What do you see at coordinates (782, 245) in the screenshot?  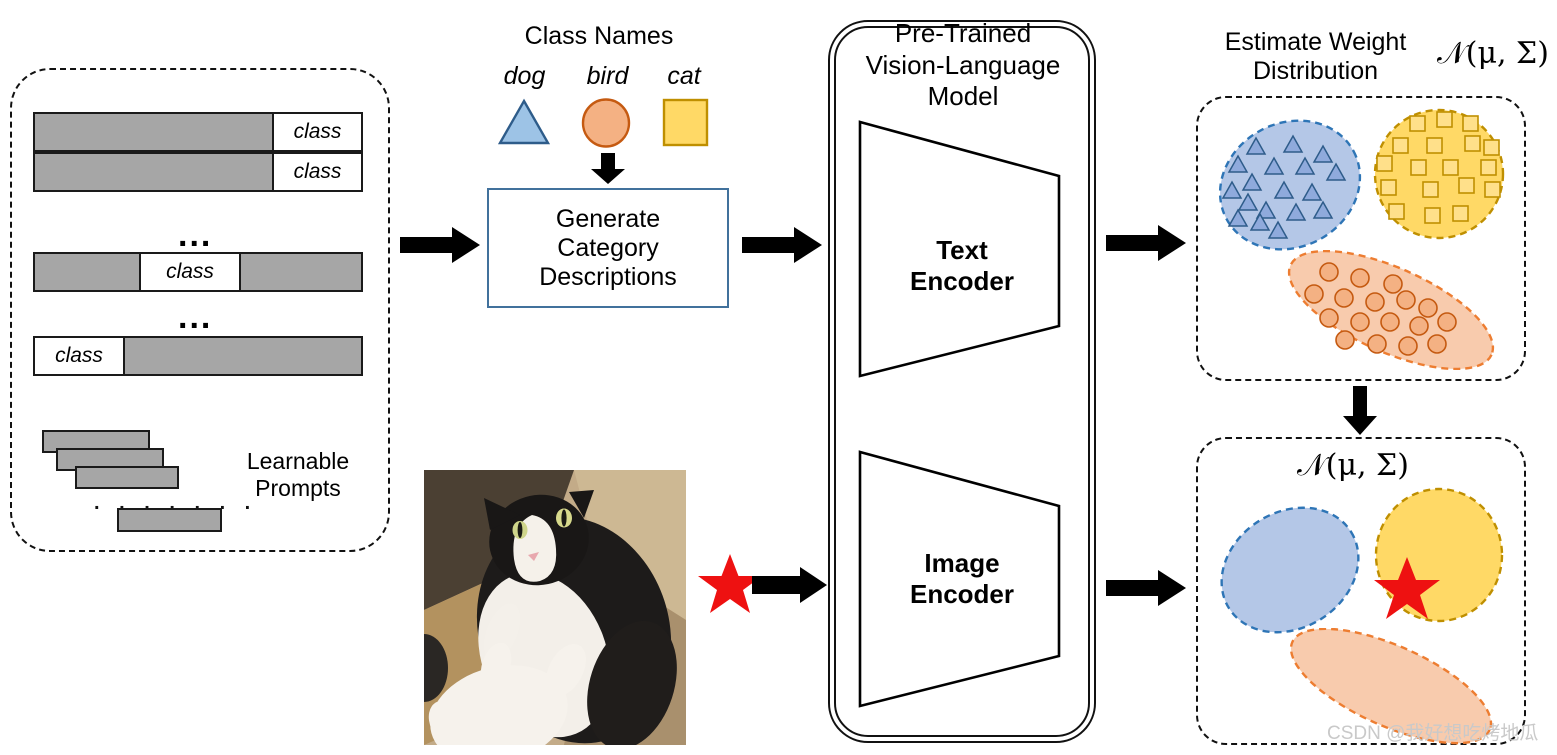 I see `arrow-generate-to-vlm` at bounding box center [782, 245].